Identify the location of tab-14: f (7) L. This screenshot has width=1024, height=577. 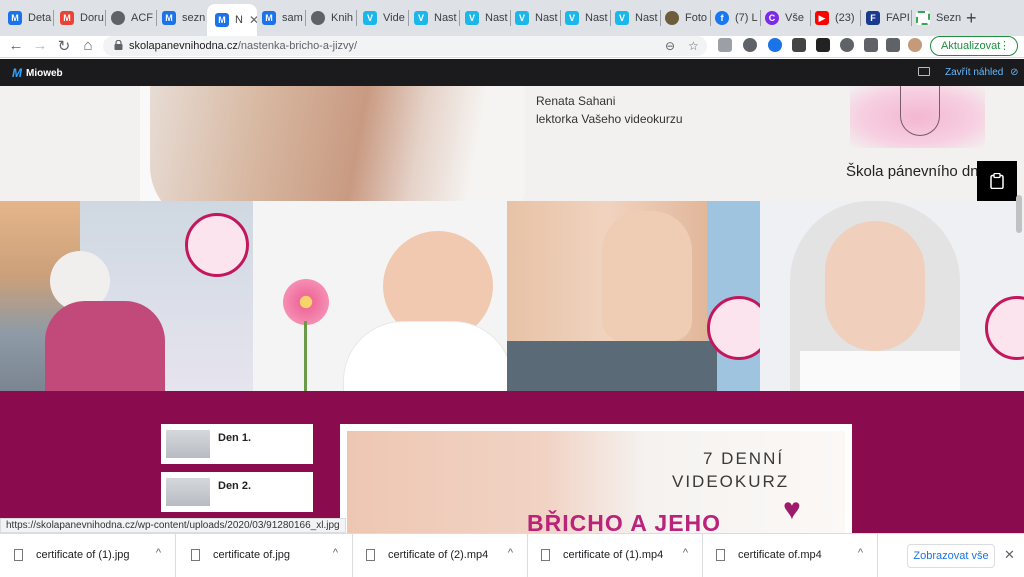
(738, 18).